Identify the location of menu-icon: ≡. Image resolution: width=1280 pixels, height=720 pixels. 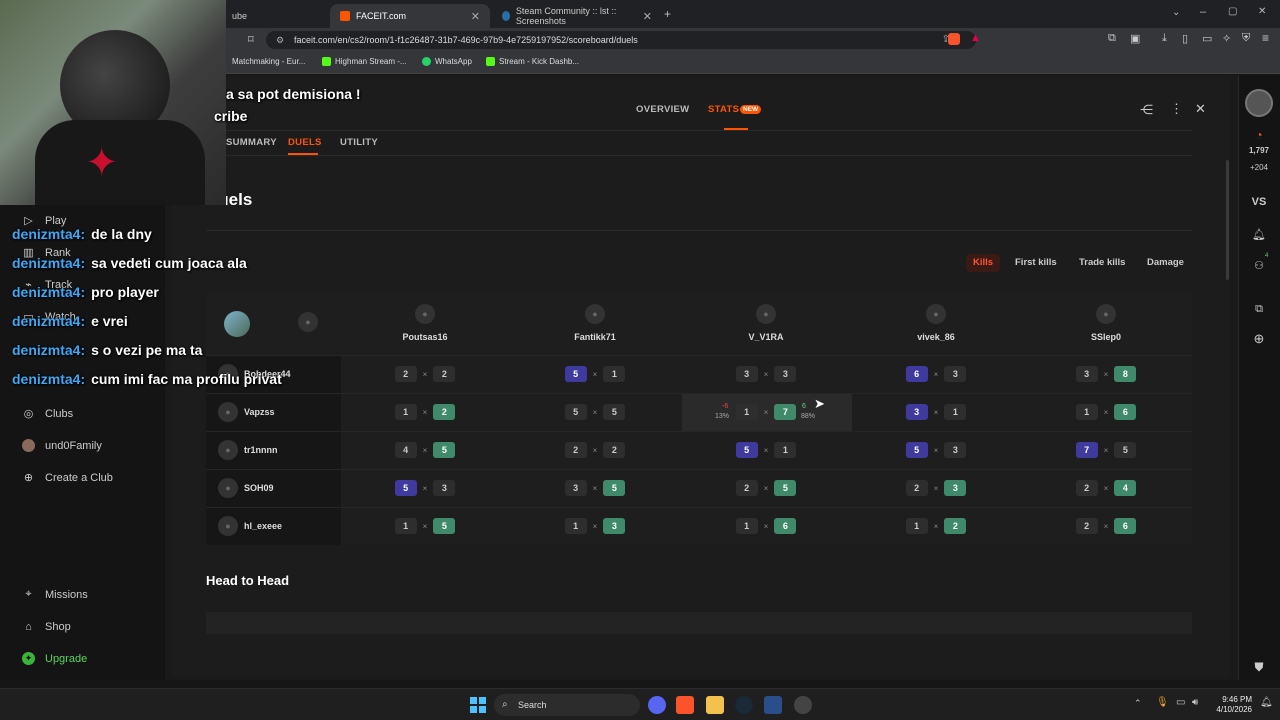
(1265, 38).